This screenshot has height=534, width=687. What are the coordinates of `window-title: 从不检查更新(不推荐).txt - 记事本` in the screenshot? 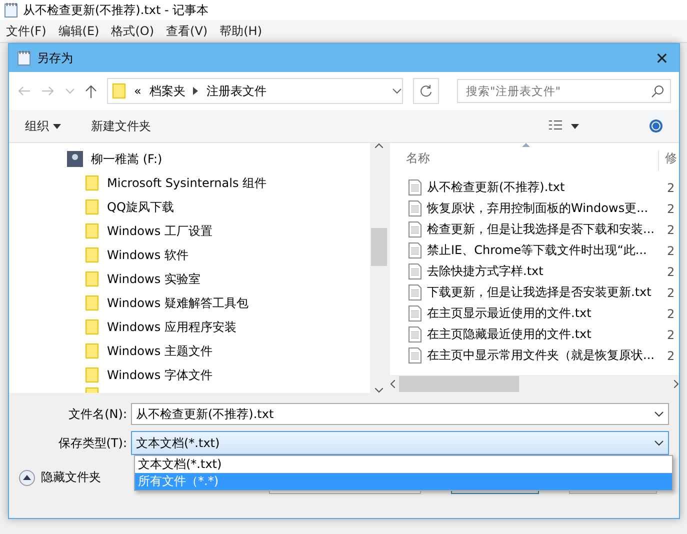 It's located at (116, 10).